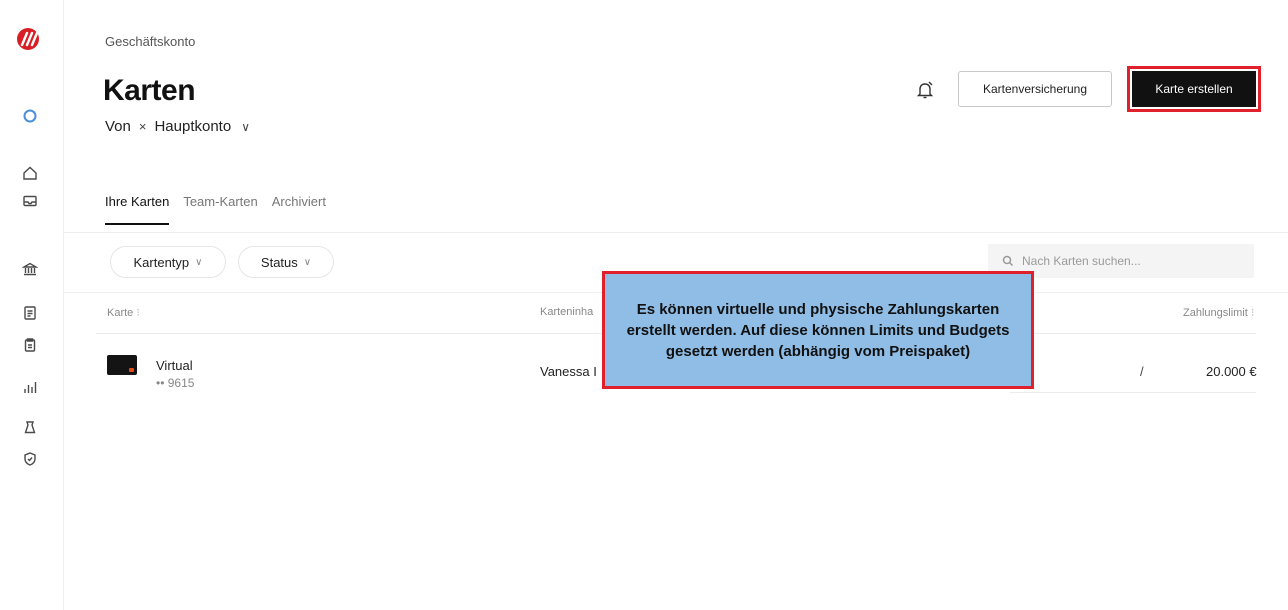 Image resolution: width=1288 pixels, height=610 pixels. What do you see at coordinates (30, 173) in the screenshot?
I see `home-icon` at bounding box center [30, 173].